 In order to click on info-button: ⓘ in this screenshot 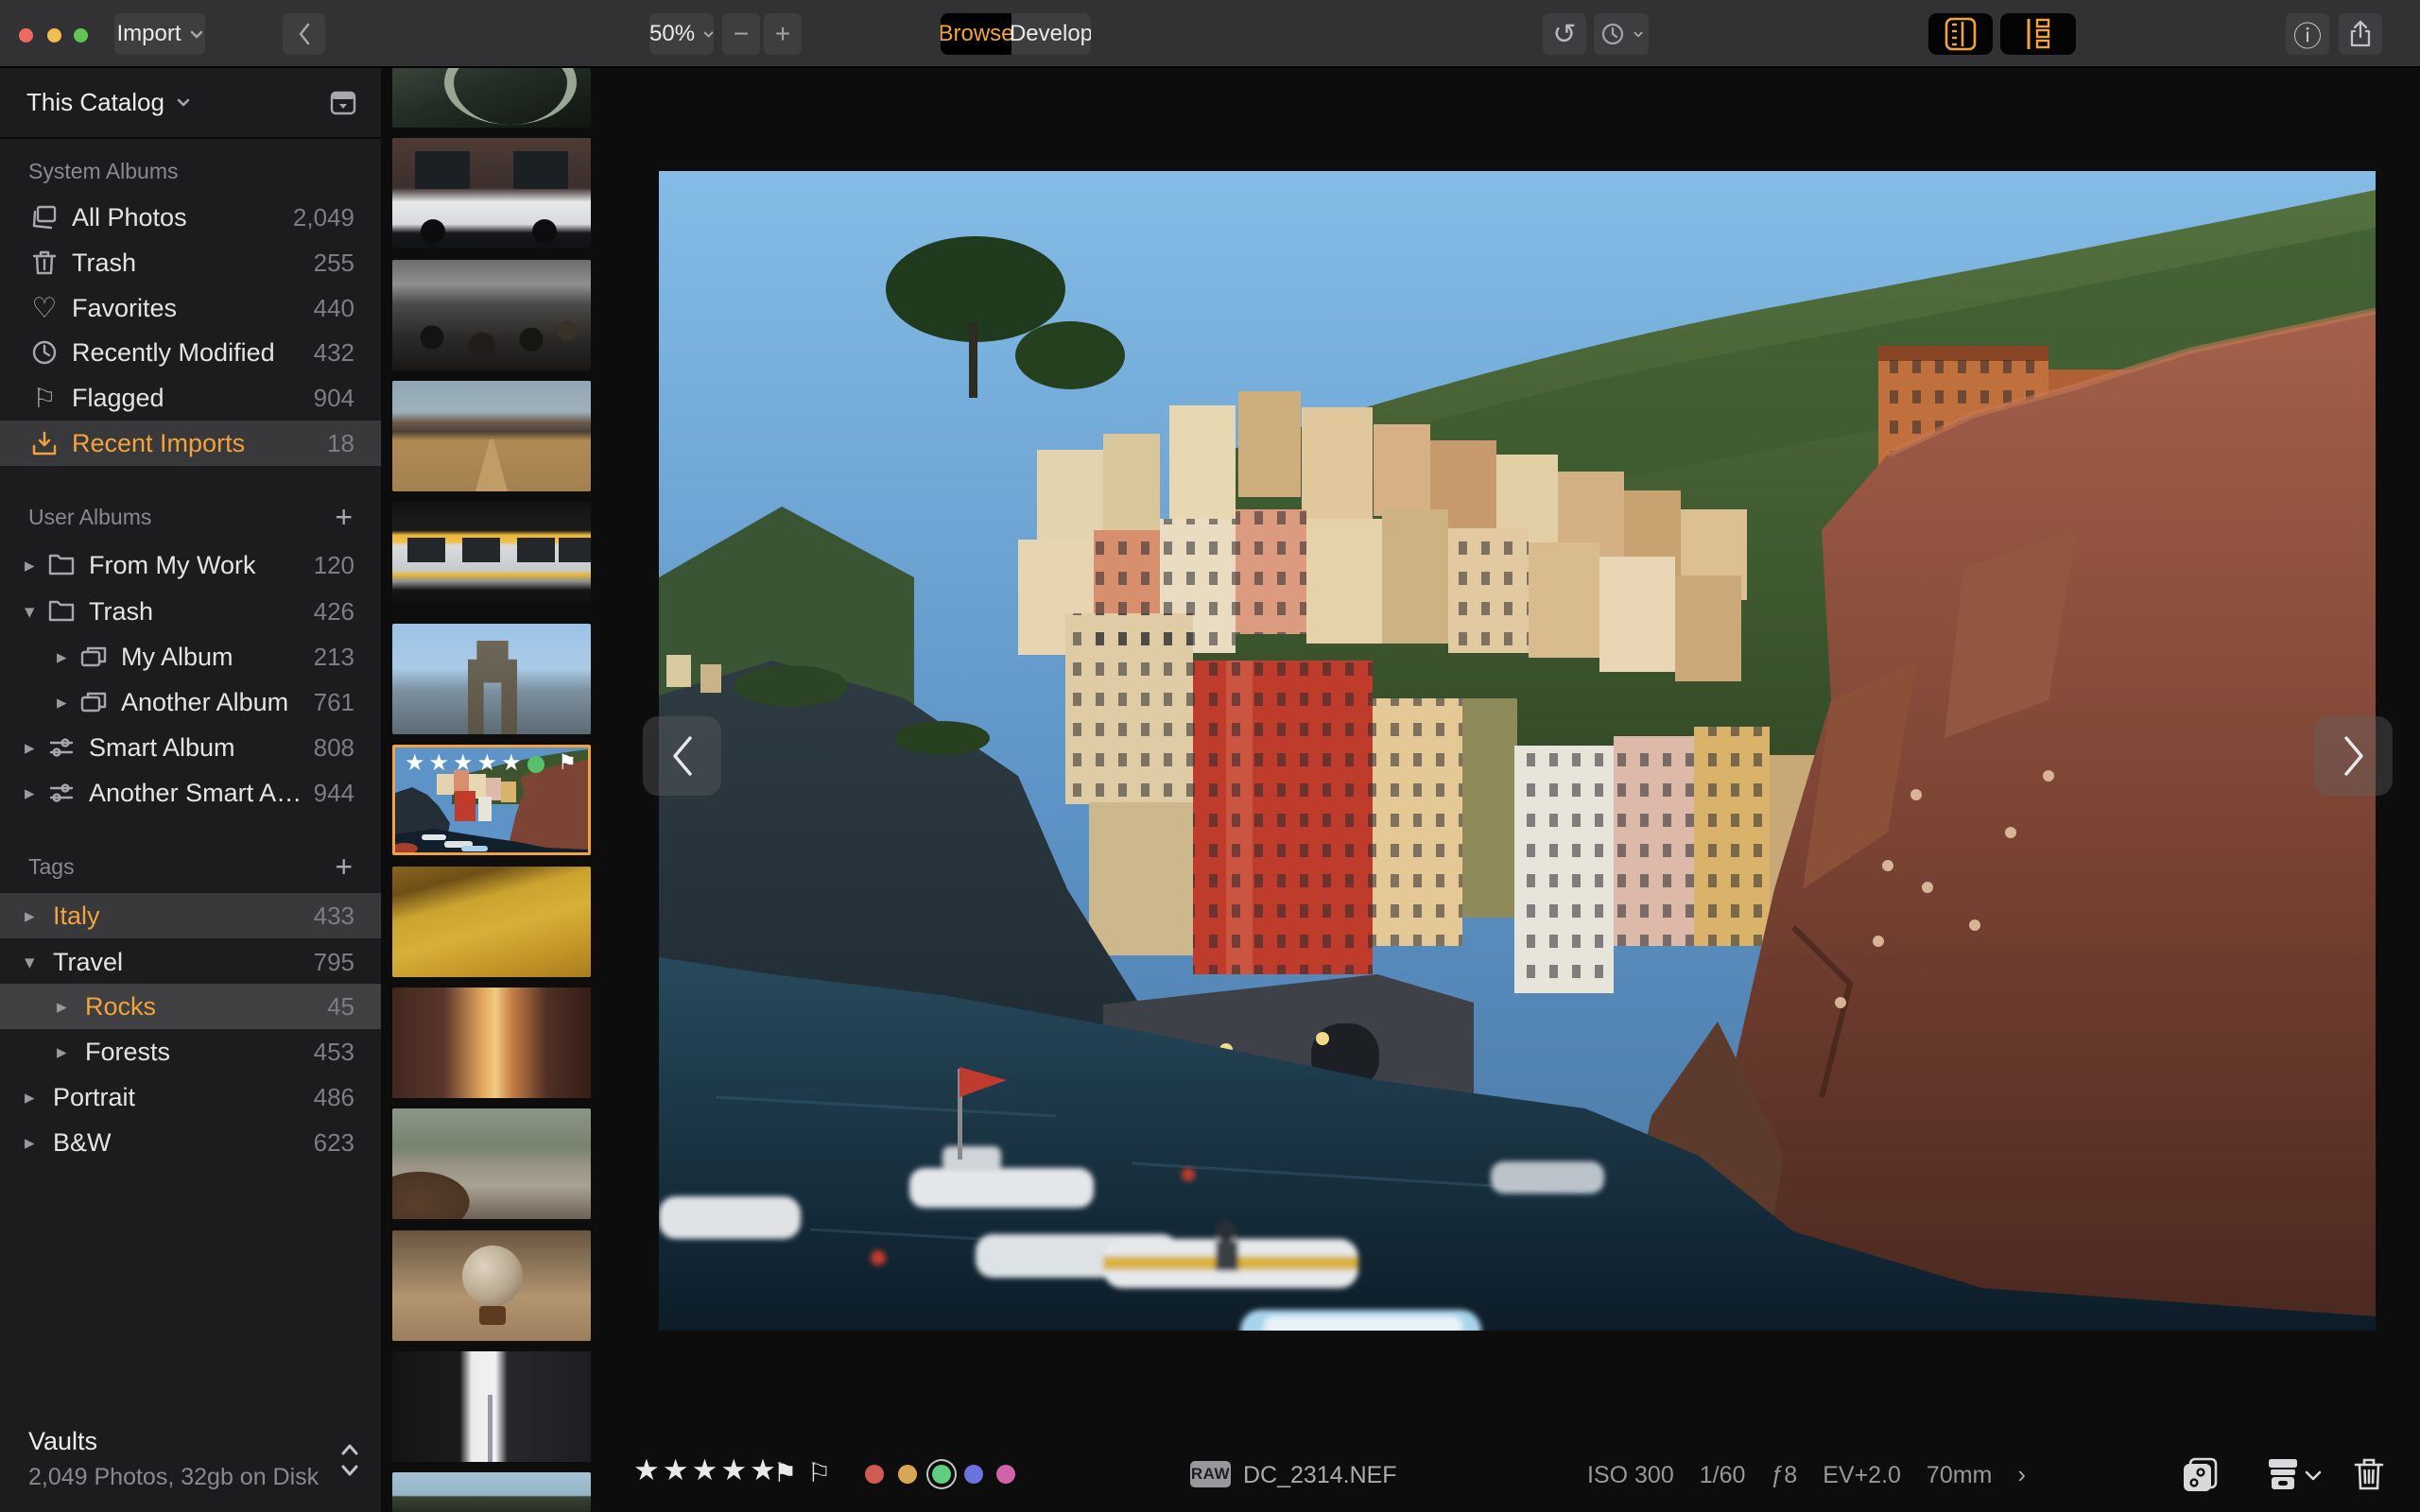, I will do `click(2307, 34)`.